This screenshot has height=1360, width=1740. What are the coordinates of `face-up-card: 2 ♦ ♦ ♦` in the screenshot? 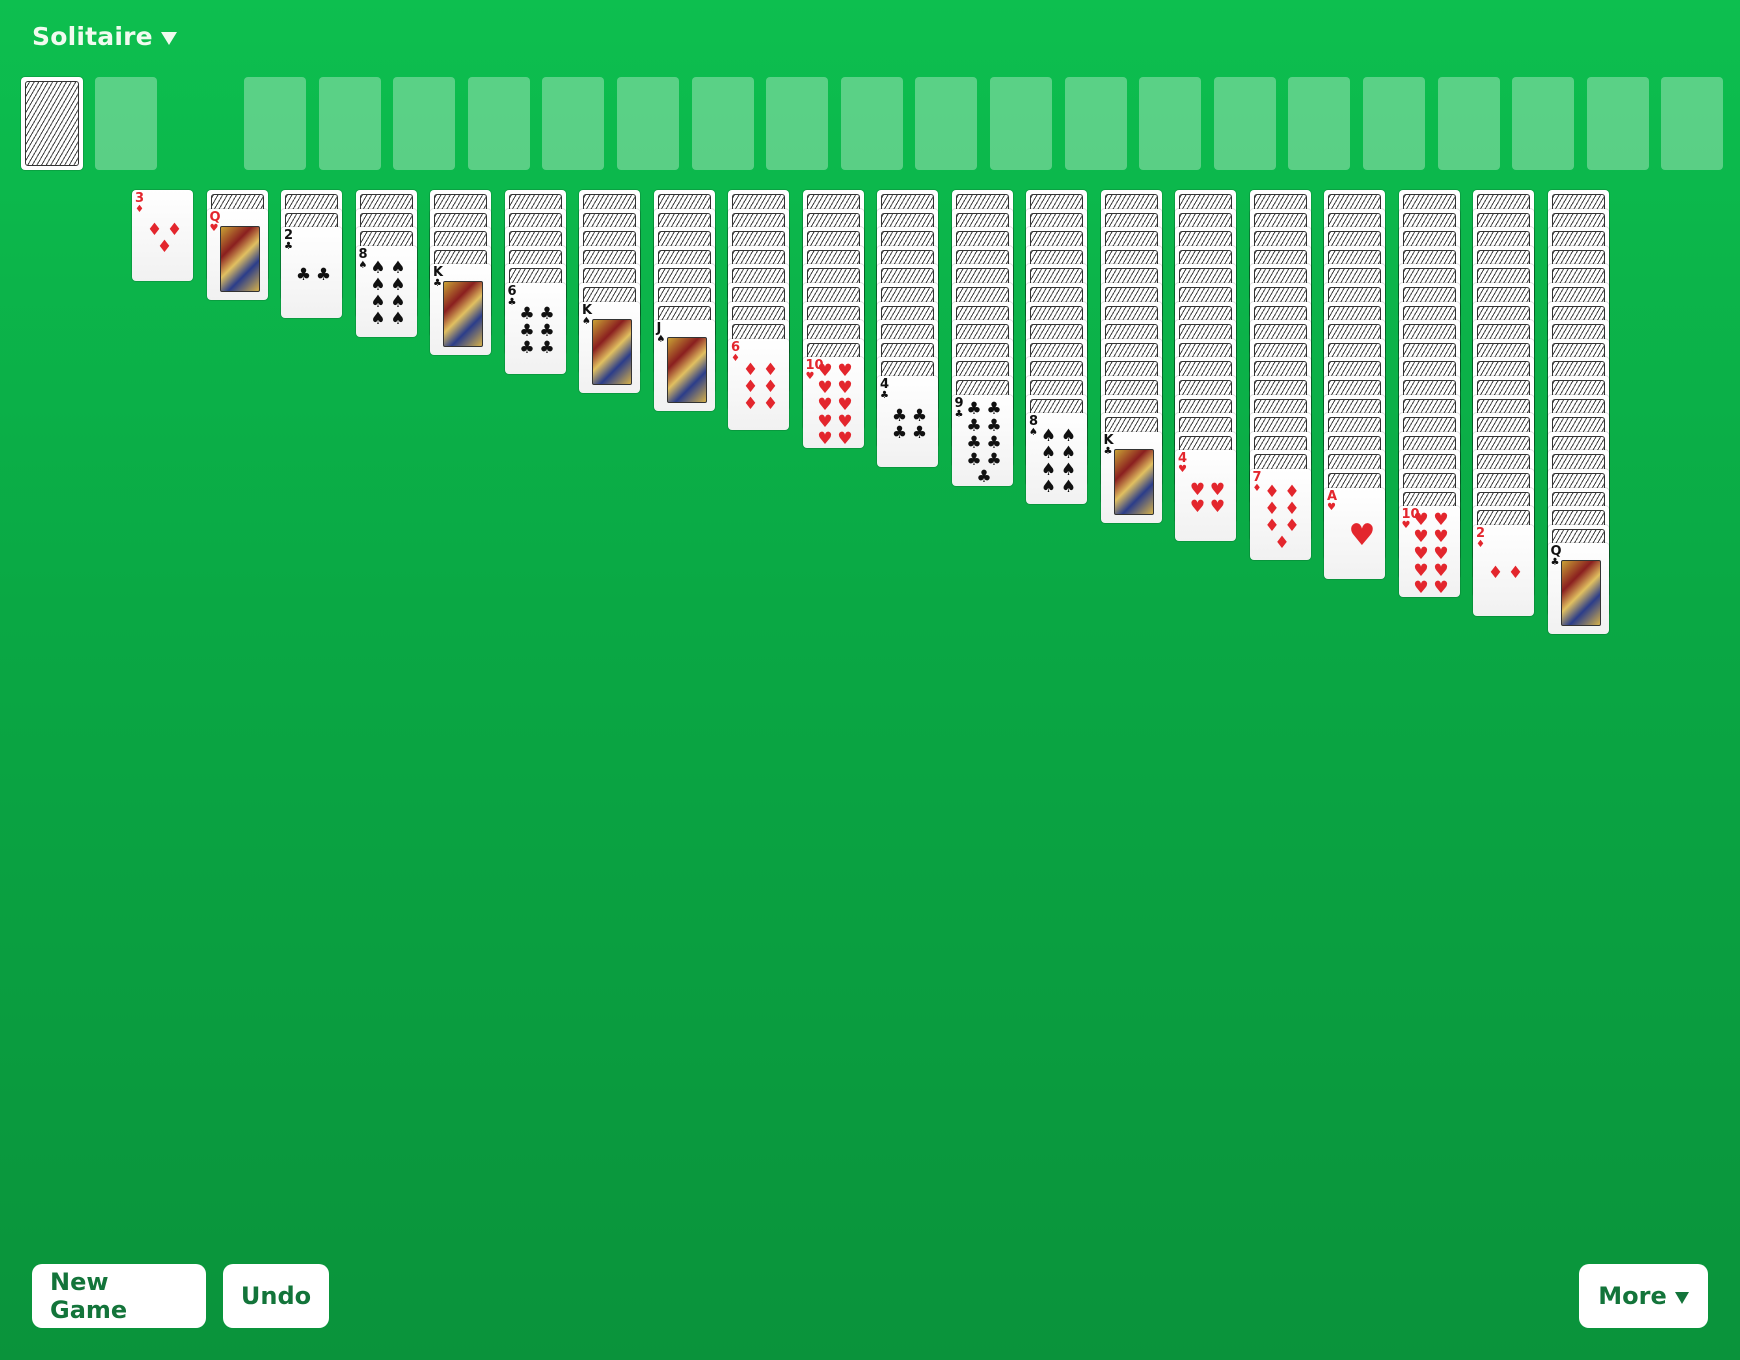 It's located at (1503, 570).